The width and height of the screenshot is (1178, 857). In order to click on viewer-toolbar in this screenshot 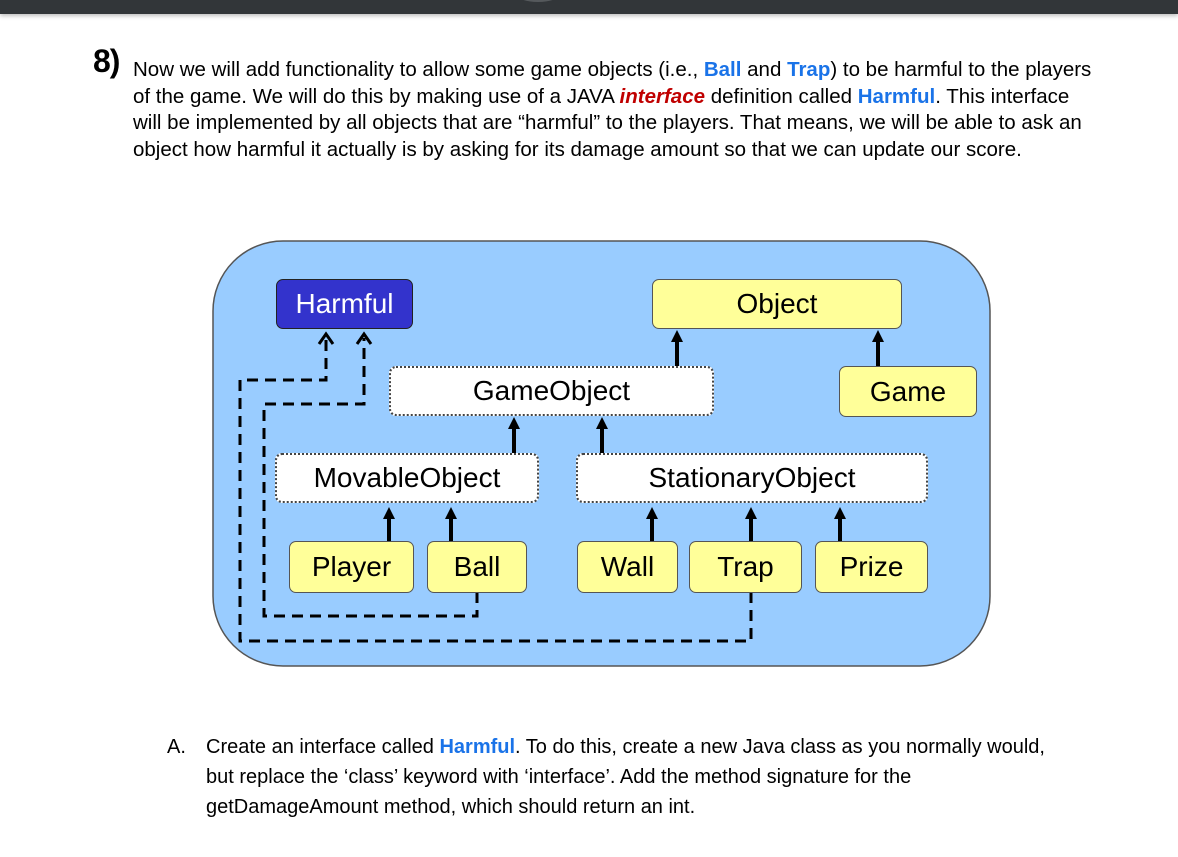, I will do `click(589, 7)`.